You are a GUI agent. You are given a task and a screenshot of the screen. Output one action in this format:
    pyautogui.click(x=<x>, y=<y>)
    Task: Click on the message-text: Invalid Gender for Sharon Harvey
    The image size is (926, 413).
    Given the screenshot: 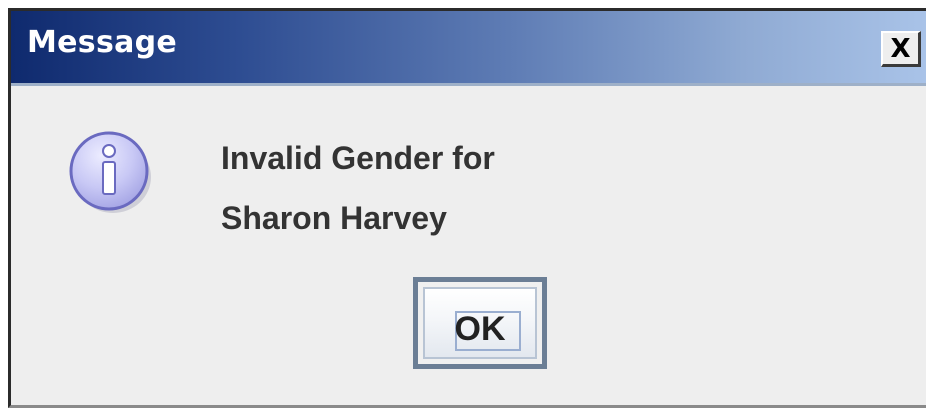 What is the action you would take?
    pyautogui.click(x=358, y=199)
    